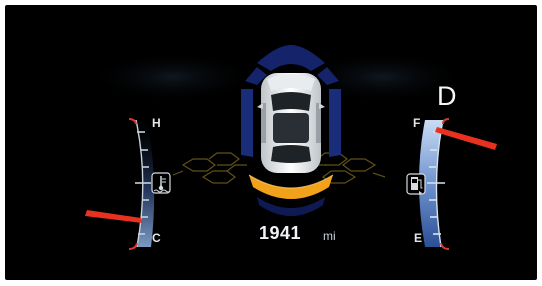 Image resolution: width=542 pixels, height=286 pixels. I want to click on temperature-high-label: H, so click(156, 123).